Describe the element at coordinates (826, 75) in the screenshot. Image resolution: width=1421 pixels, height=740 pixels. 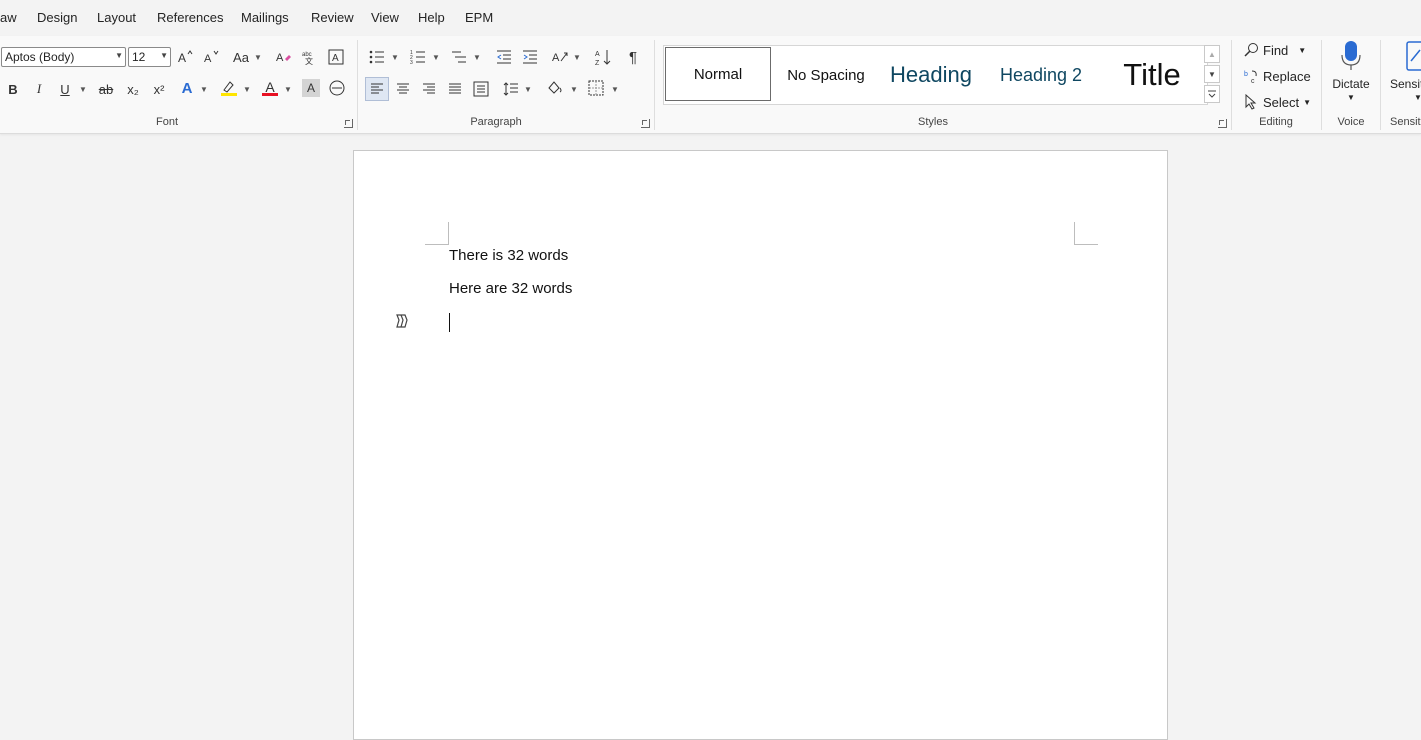
I see `style-no-spacing: No Spacing` at that location.